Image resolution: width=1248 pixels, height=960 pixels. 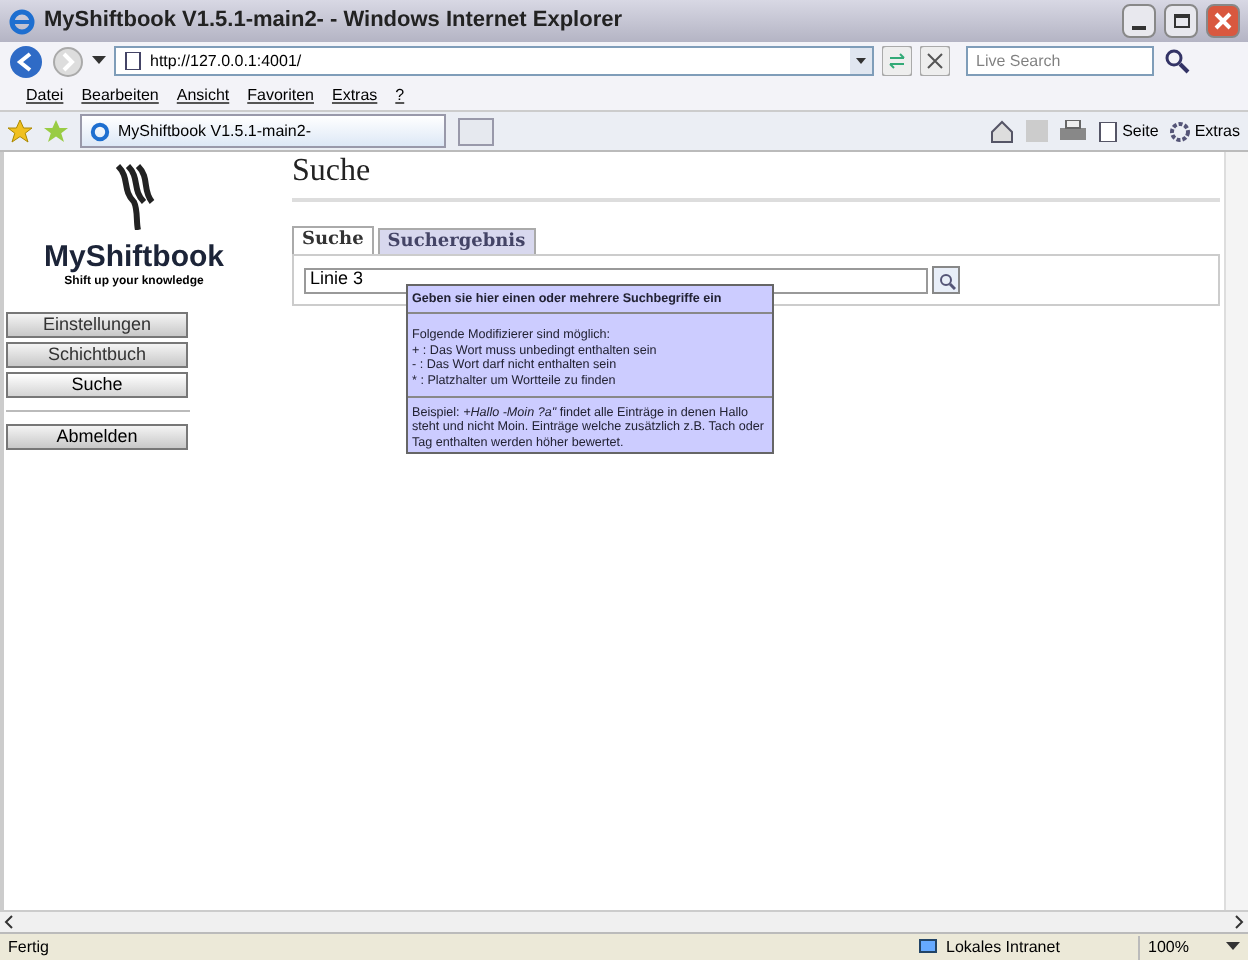 What do you see at coordinates (1128, 131) in the screenshot?
I see `toolbar-button: Seite` at bounding box center [1128, 131].